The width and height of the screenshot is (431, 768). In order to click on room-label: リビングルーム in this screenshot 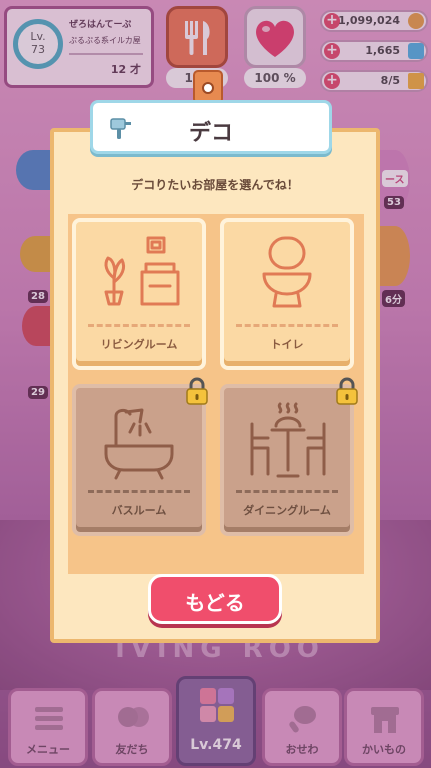, I will do `click(139, 344)`.